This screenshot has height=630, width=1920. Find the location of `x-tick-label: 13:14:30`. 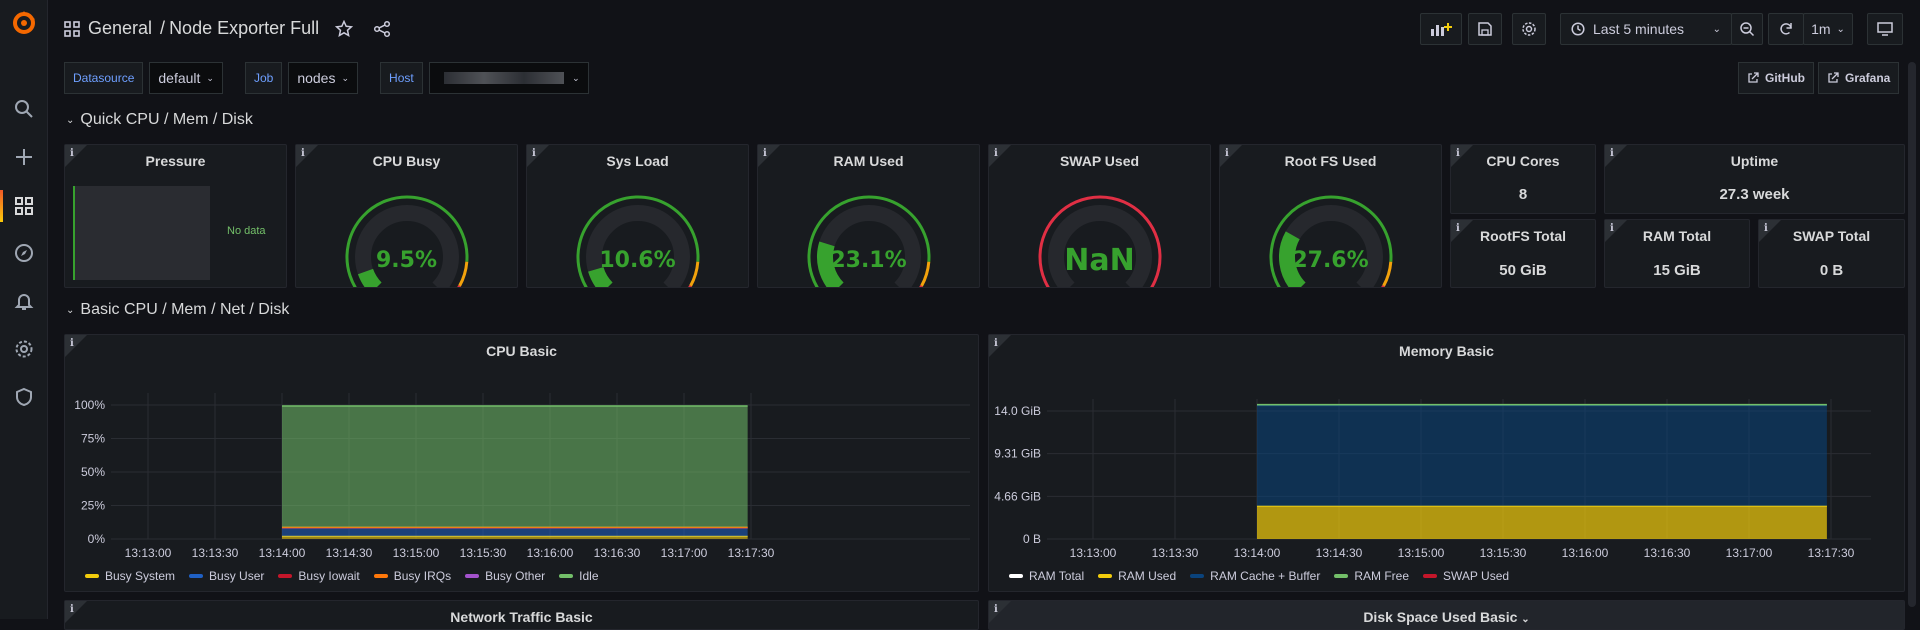

x-tick-label: 13:14:30 is located at coordinates (349, 553).